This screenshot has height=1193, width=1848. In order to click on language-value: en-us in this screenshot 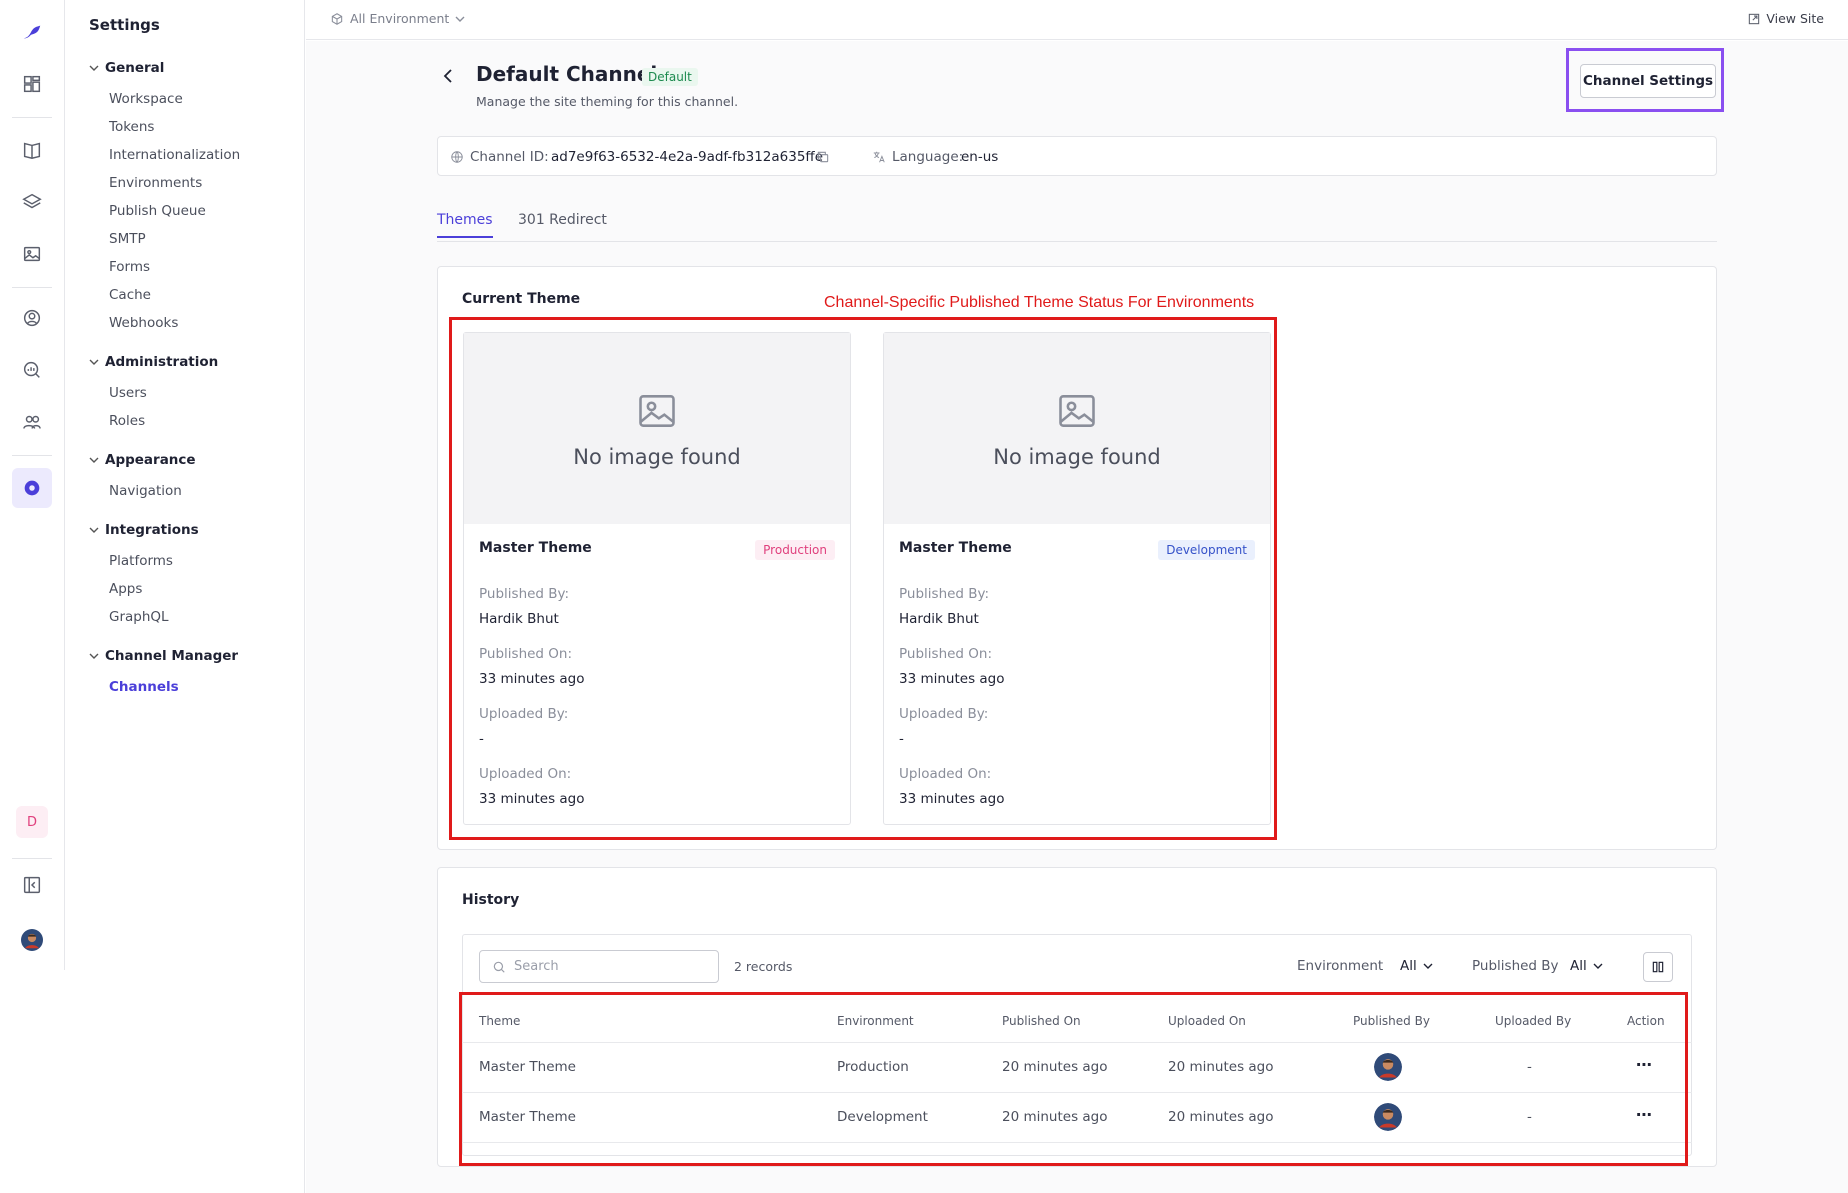, I will do `click(980, 157)`.